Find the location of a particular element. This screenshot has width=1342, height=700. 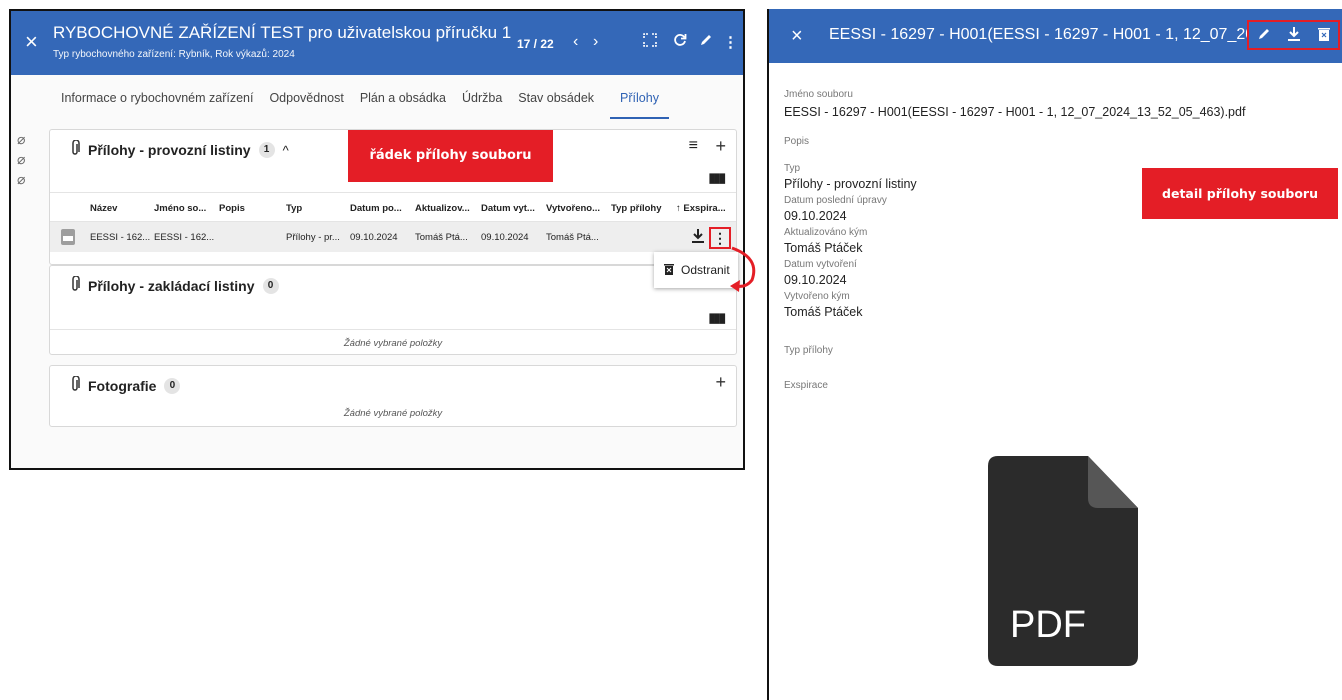

previous-record-icon: ‹ is located at coordinates (575, 42).